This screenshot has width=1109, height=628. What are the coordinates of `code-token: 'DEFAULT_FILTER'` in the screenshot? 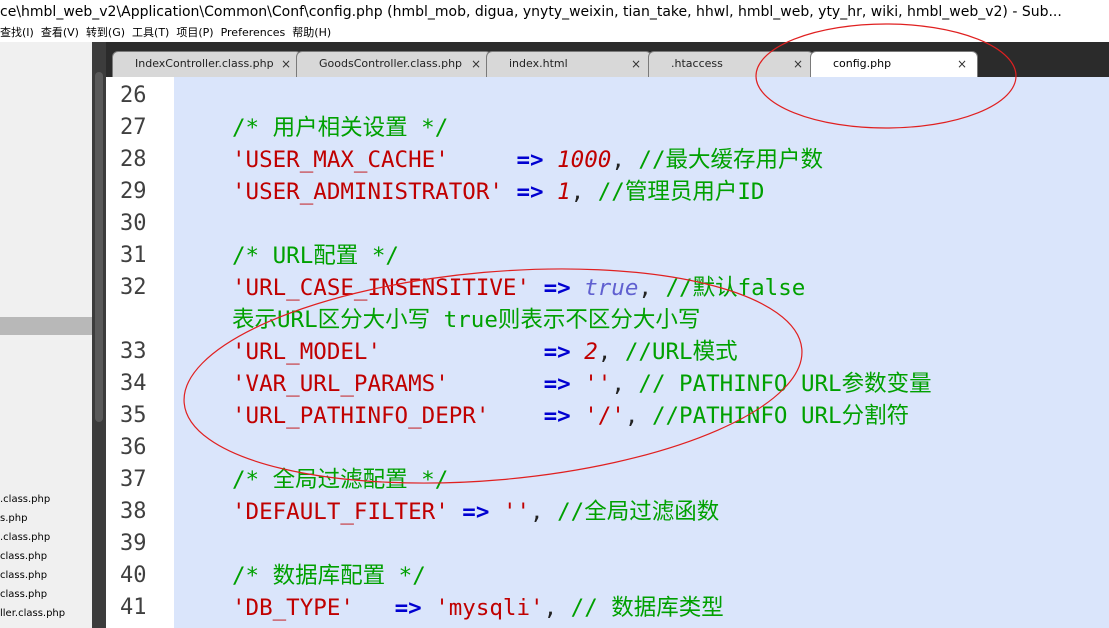 It's located at (340, 512).